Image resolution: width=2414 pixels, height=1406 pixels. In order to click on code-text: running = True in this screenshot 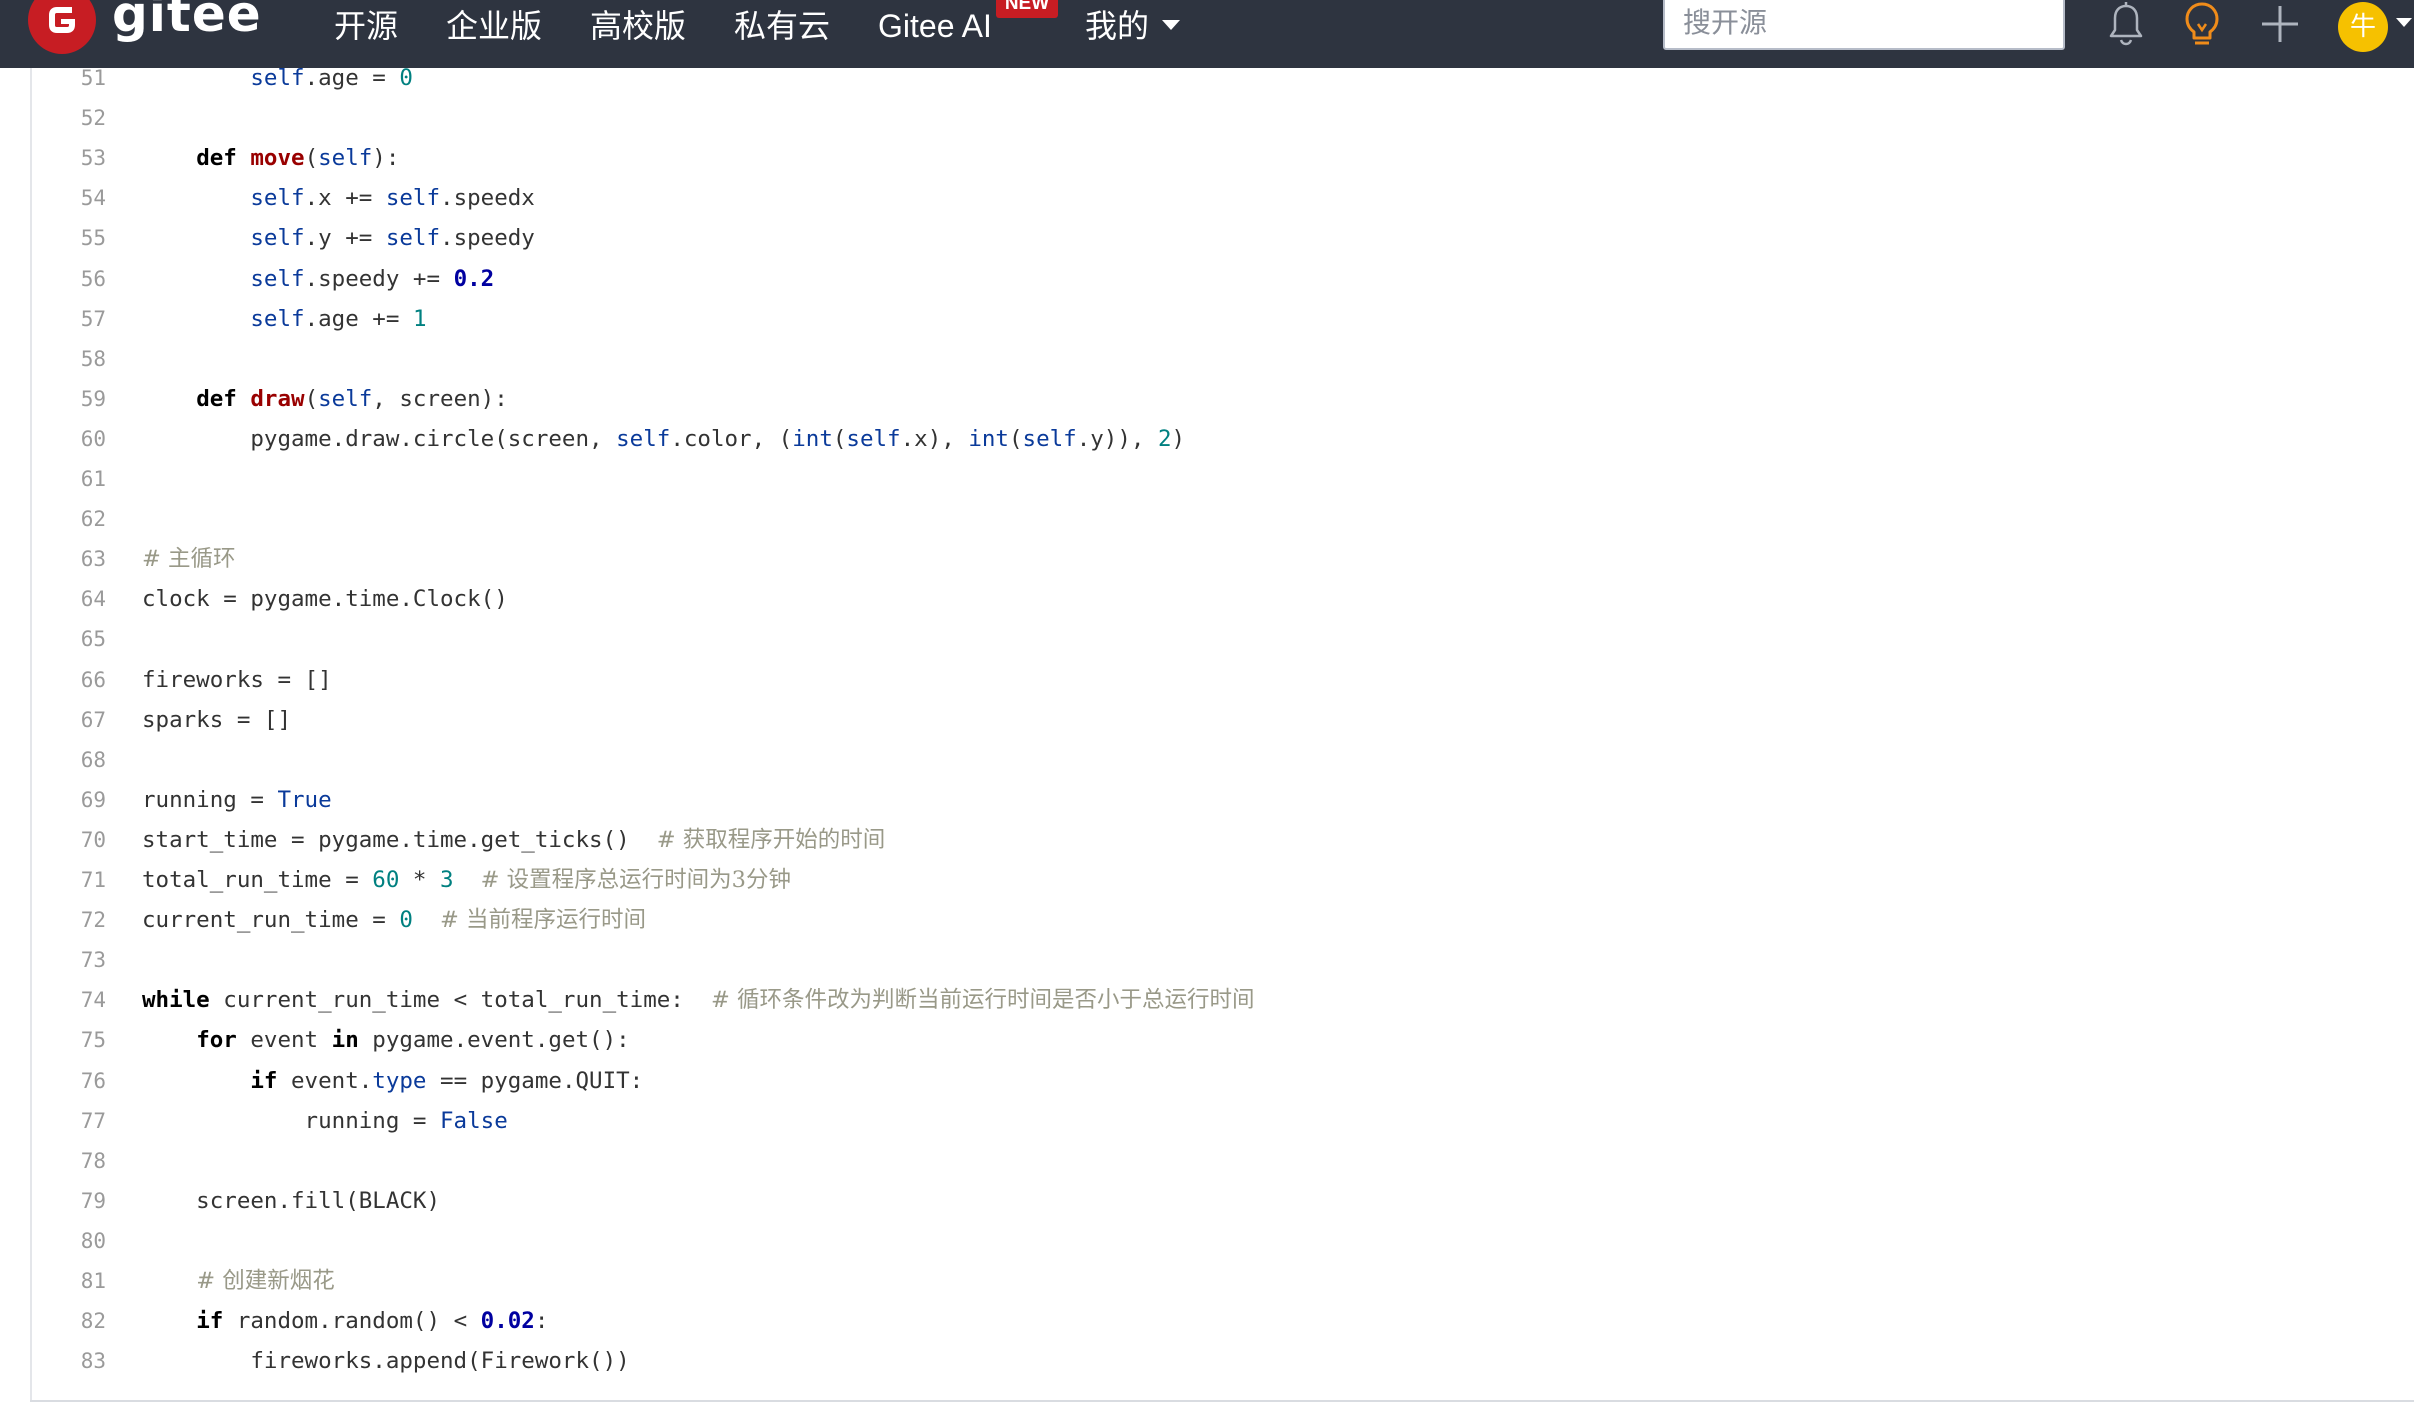, I will do `click(237, 799)`.